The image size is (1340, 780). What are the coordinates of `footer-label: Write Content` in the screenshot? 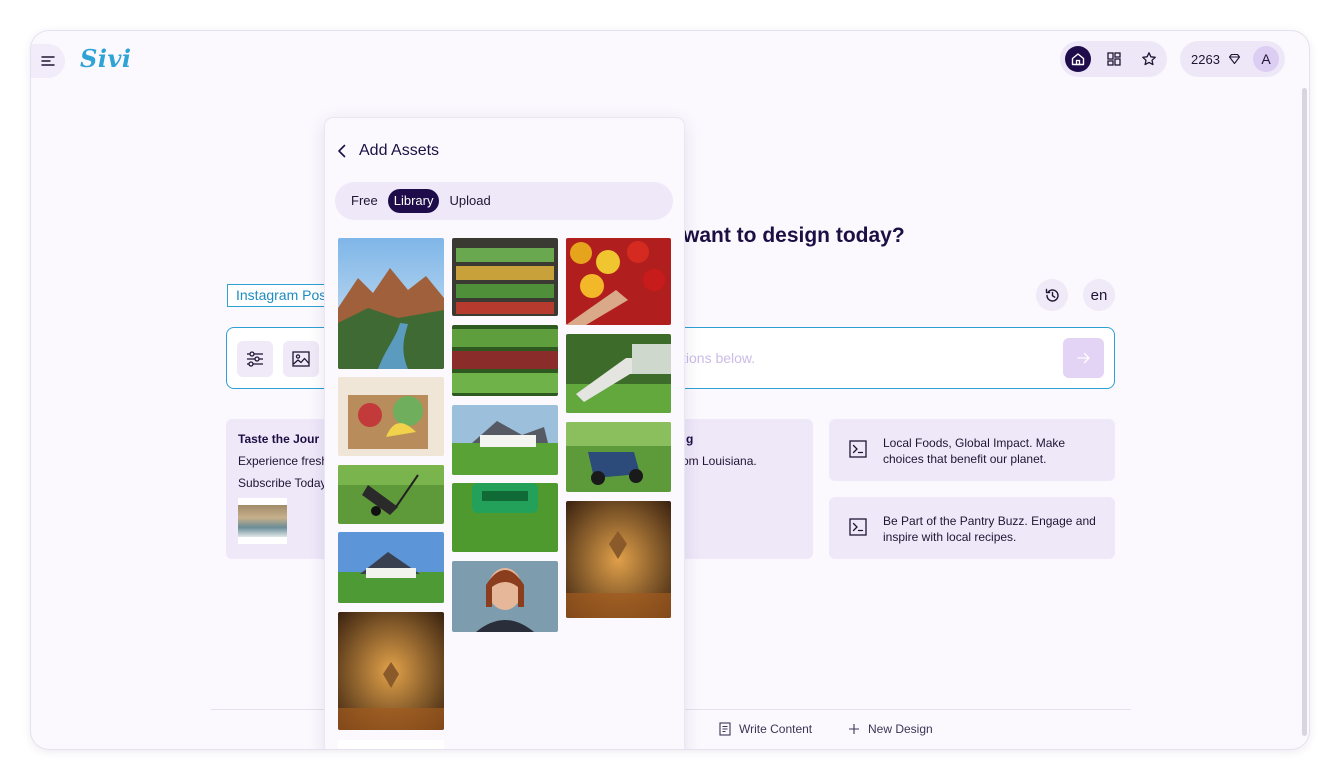 It's located at (776, 729).